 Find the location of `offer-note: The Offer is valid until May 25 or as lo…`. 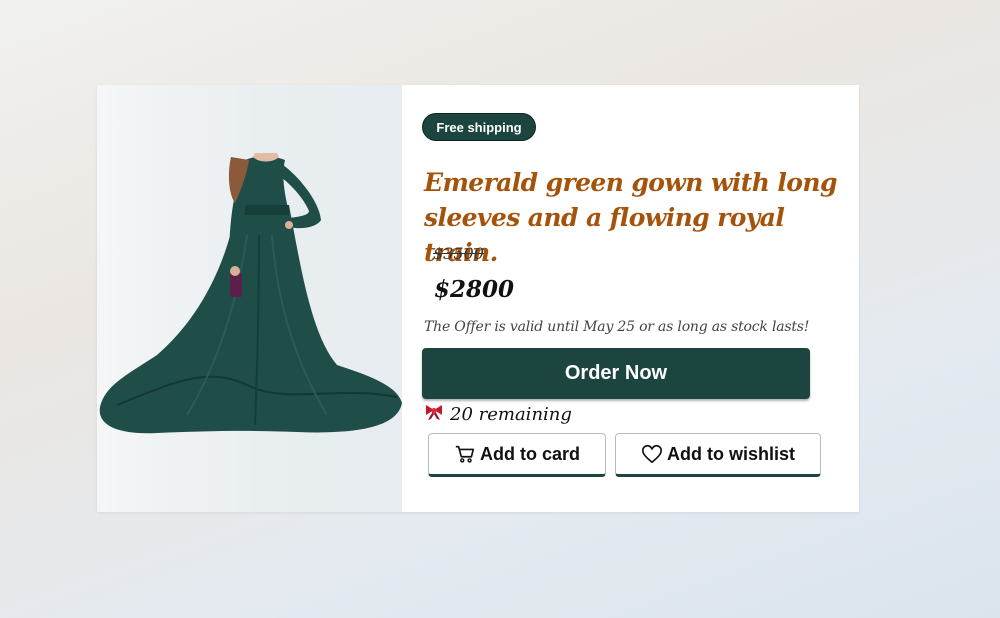

offer-note: The Offer is valid until May 25 or as lo… is located at coordinates (617, 327).